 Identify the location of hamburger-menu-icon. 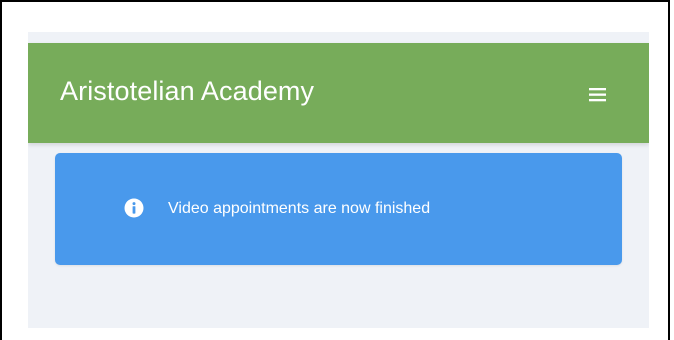
(600, 95).